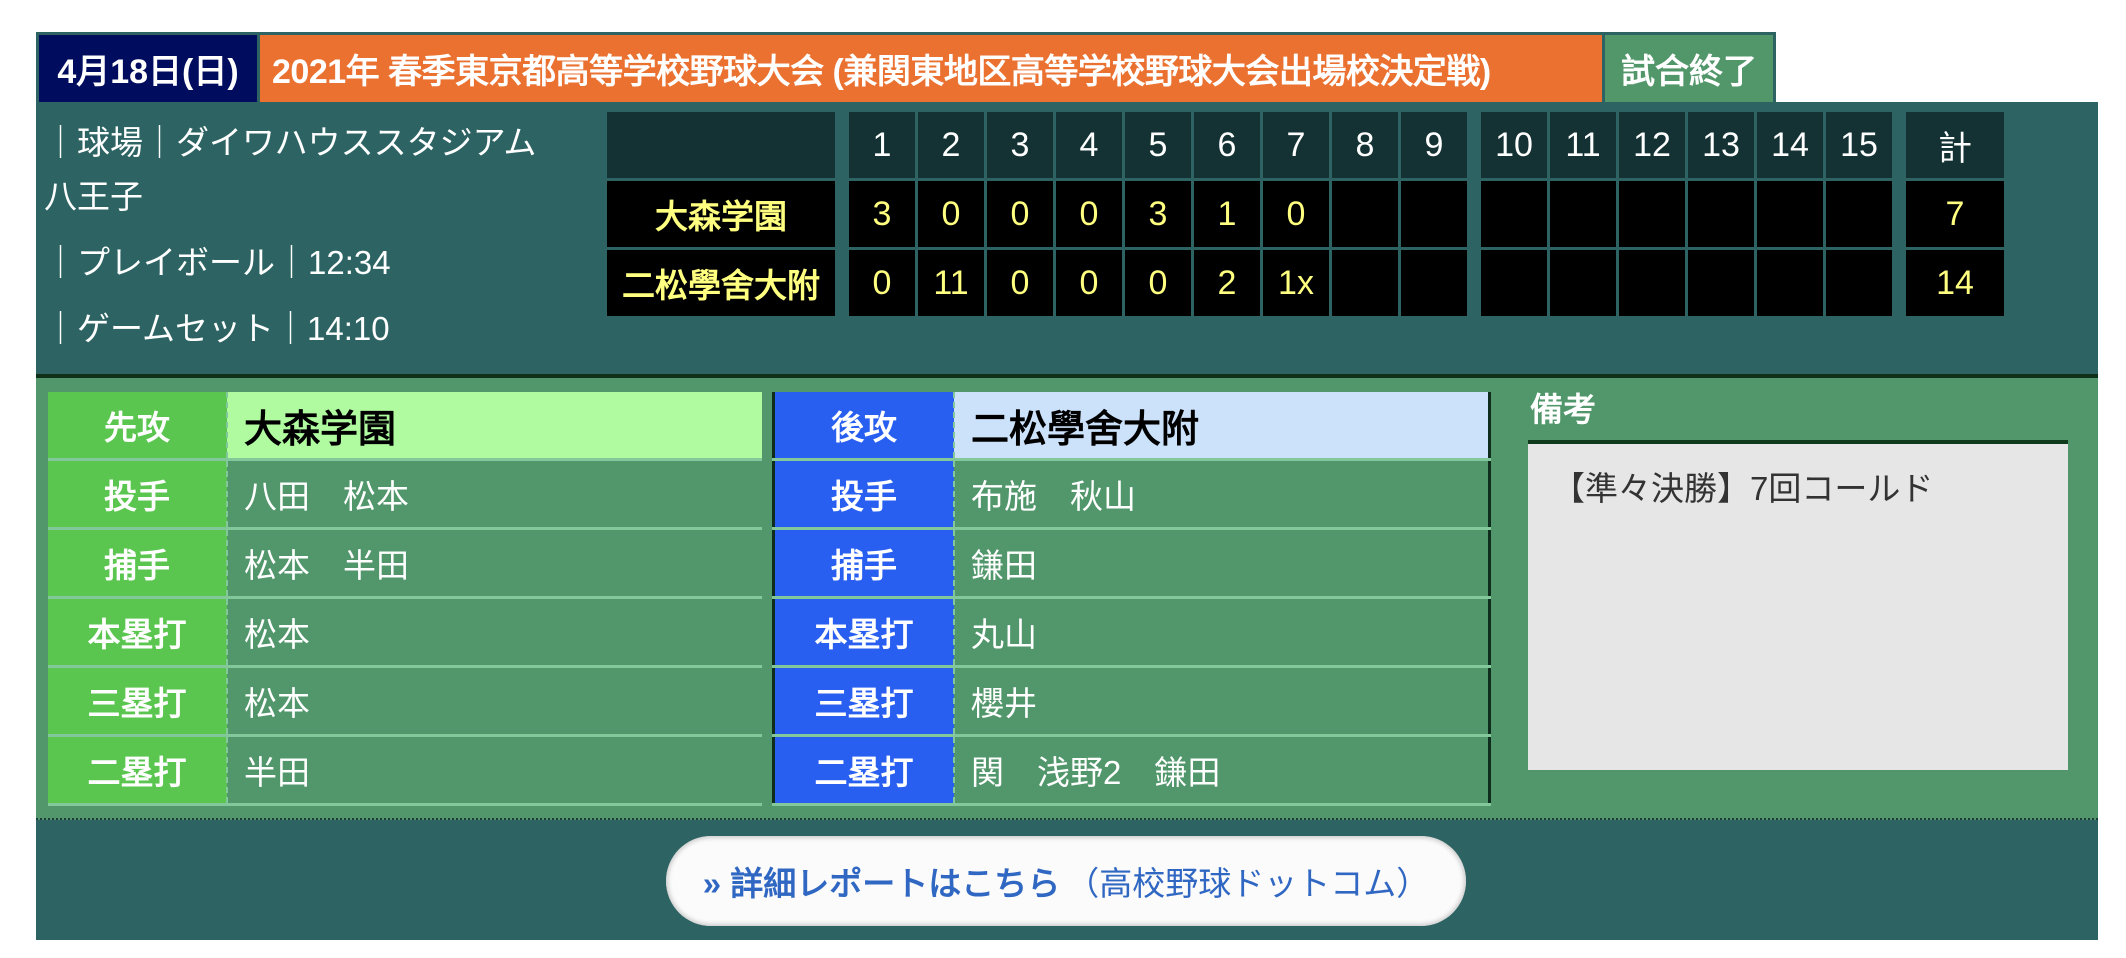 Image resolution: width=2126 pixels, height=958 pixels. I want to click on row-value: 松本 半田, so click(494, 563).